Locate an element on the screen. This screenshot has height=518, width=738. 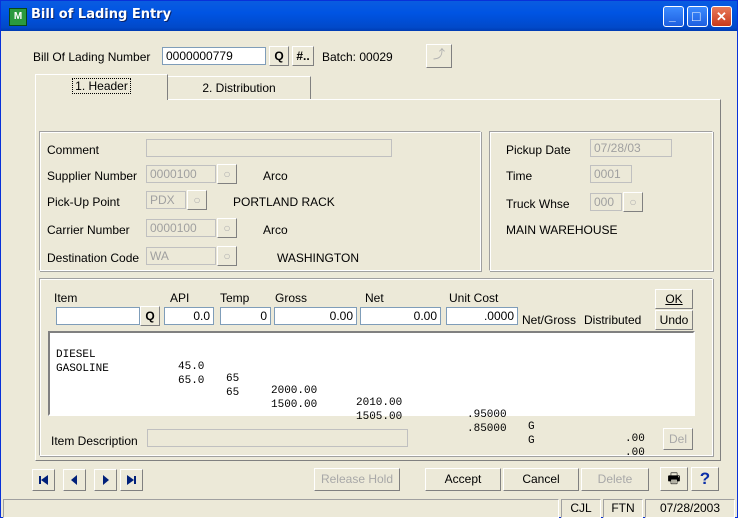
release-hold-button: Release Hold is located at coordinates (357, 479).